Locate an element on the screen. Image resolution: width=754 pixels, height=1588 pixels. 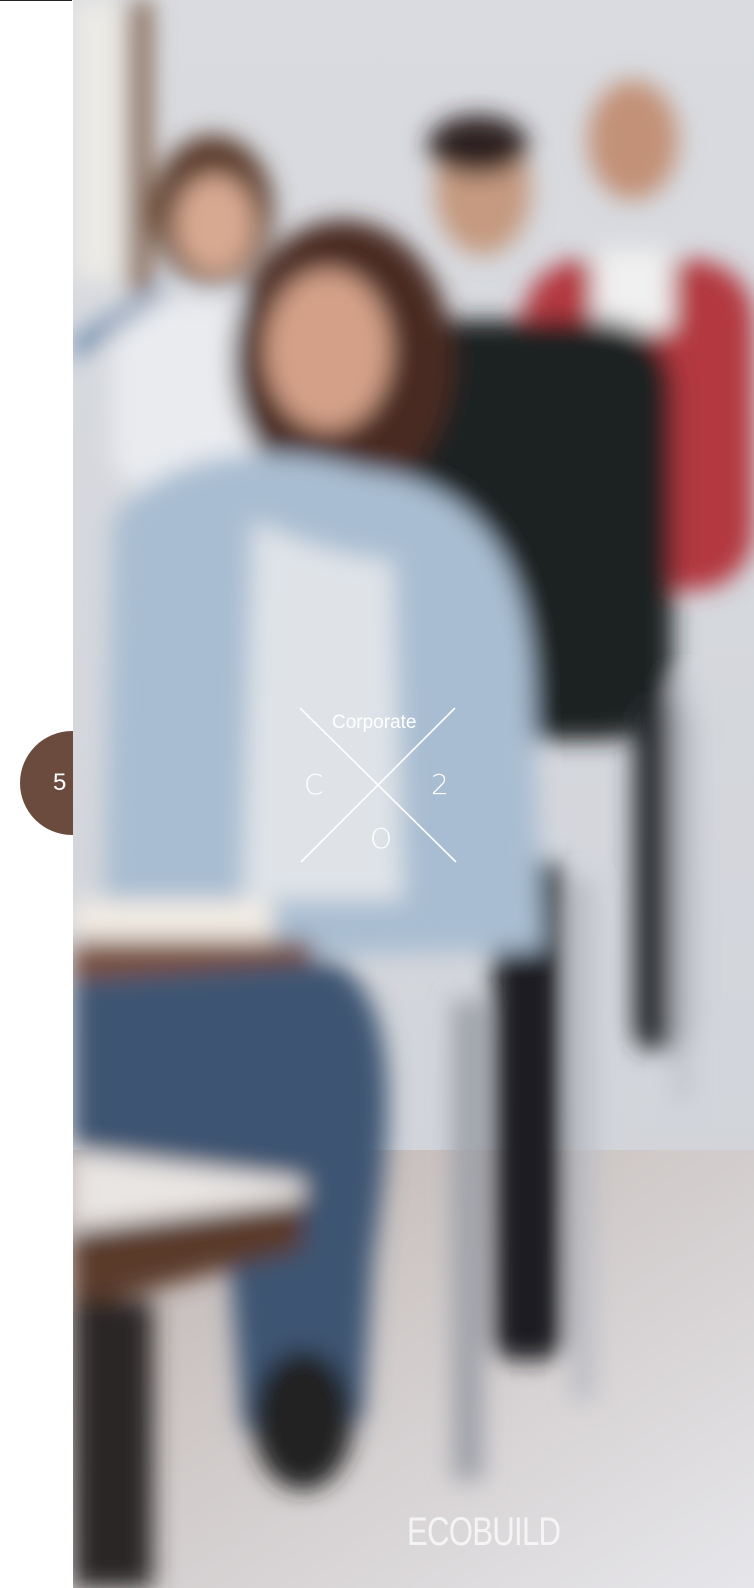
page-number-tab: 5 is located at coordinates (46, 783).